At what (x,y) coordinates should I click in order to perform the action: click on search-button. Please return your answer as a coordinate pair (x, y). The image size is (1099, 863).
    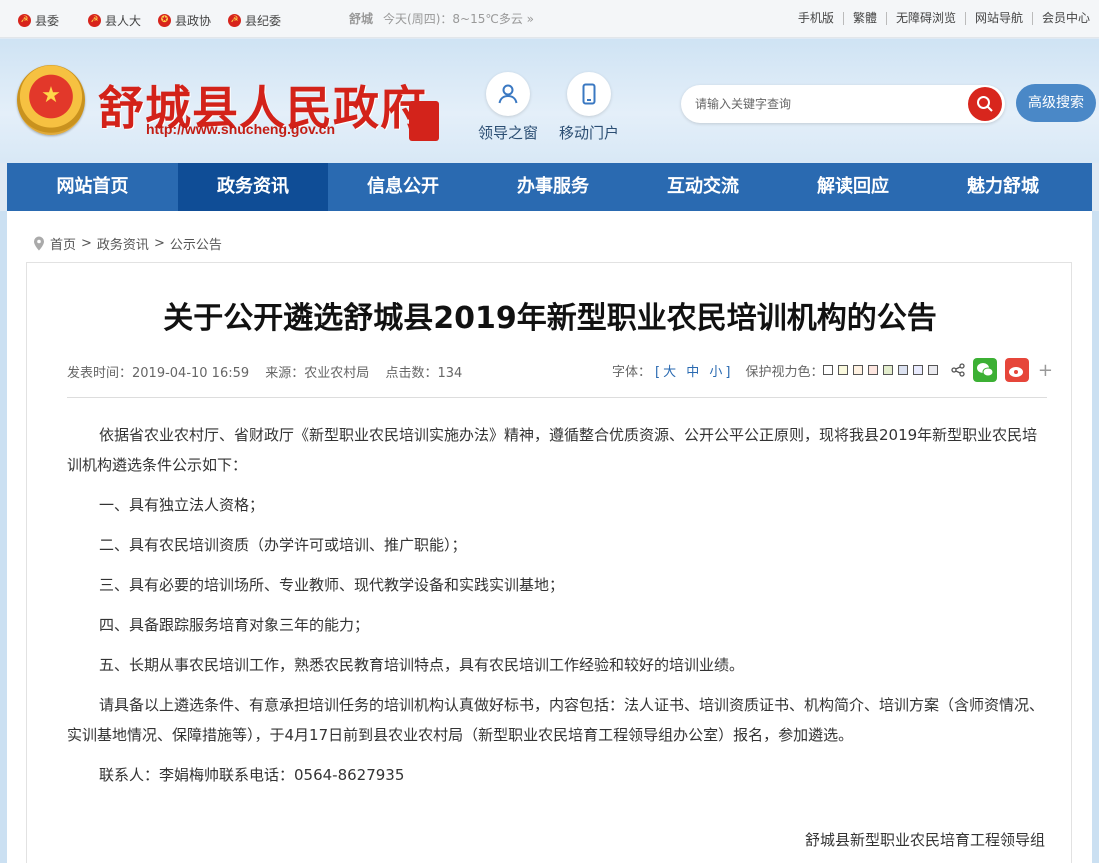
    Looking at the image, I should click on (985, 104).